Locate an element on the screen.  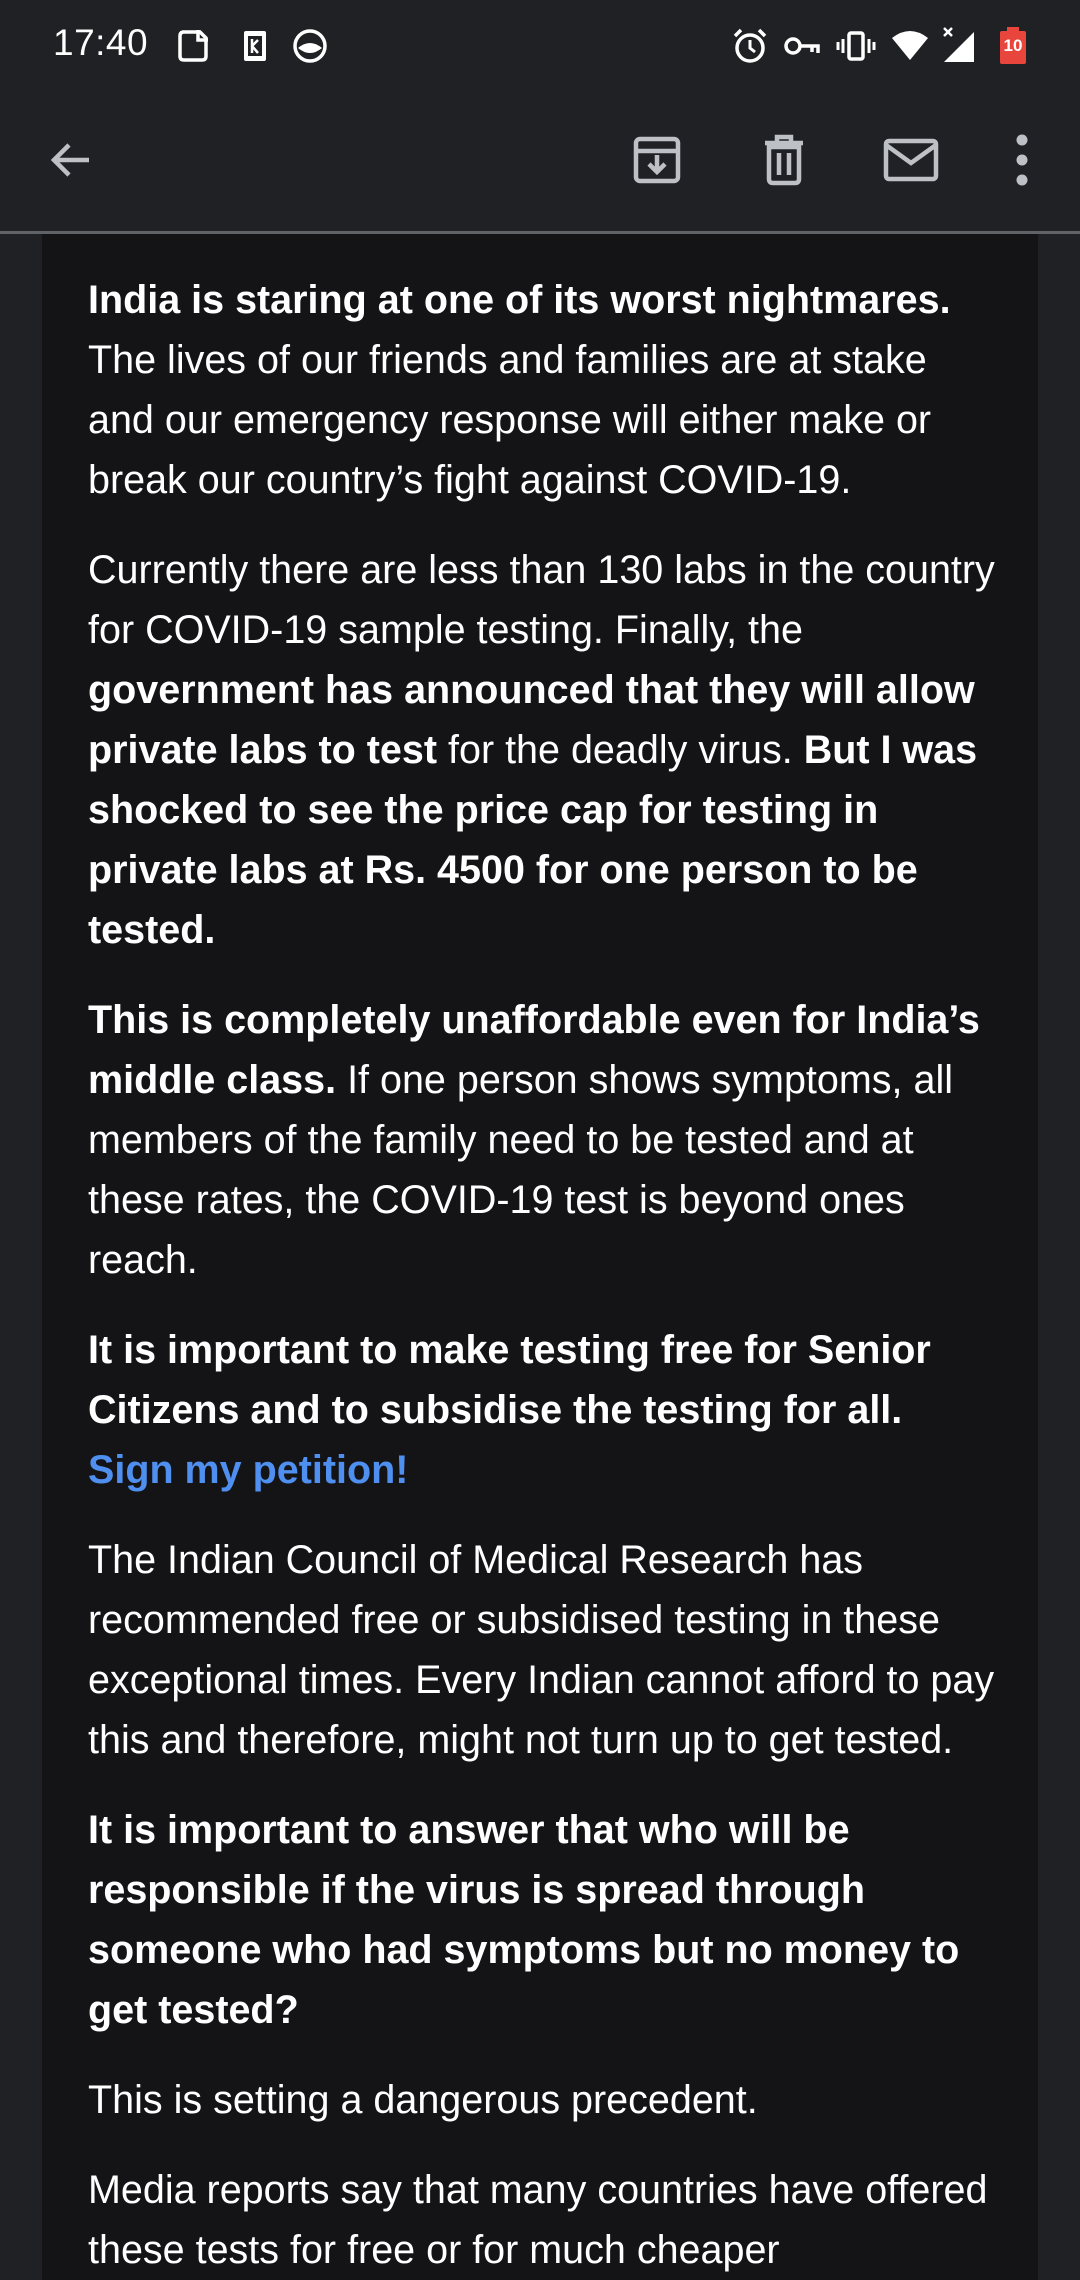
status-bar: 17:40 10 is located at coordinates (540, 46).